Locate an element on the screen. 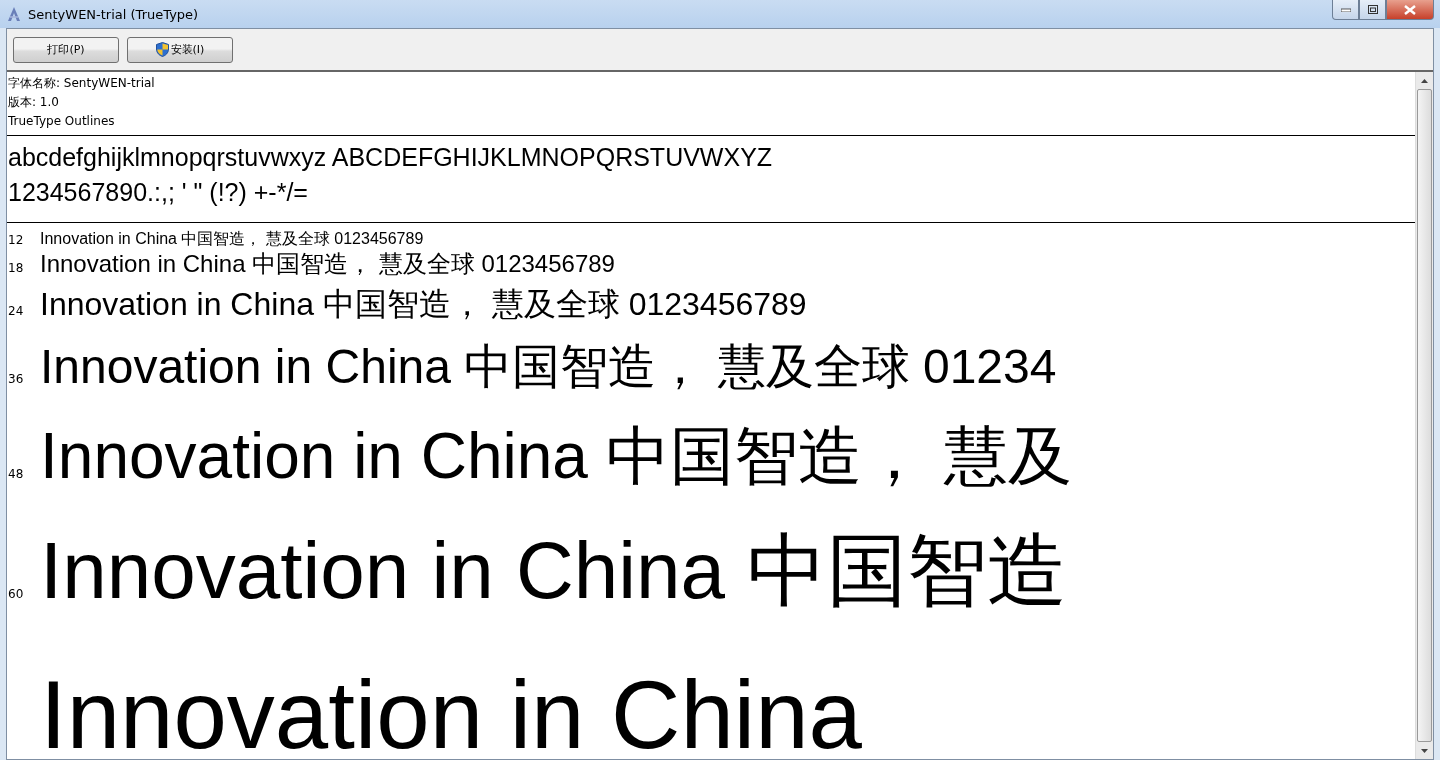  close-icon is located at coordinates (1410, 9).